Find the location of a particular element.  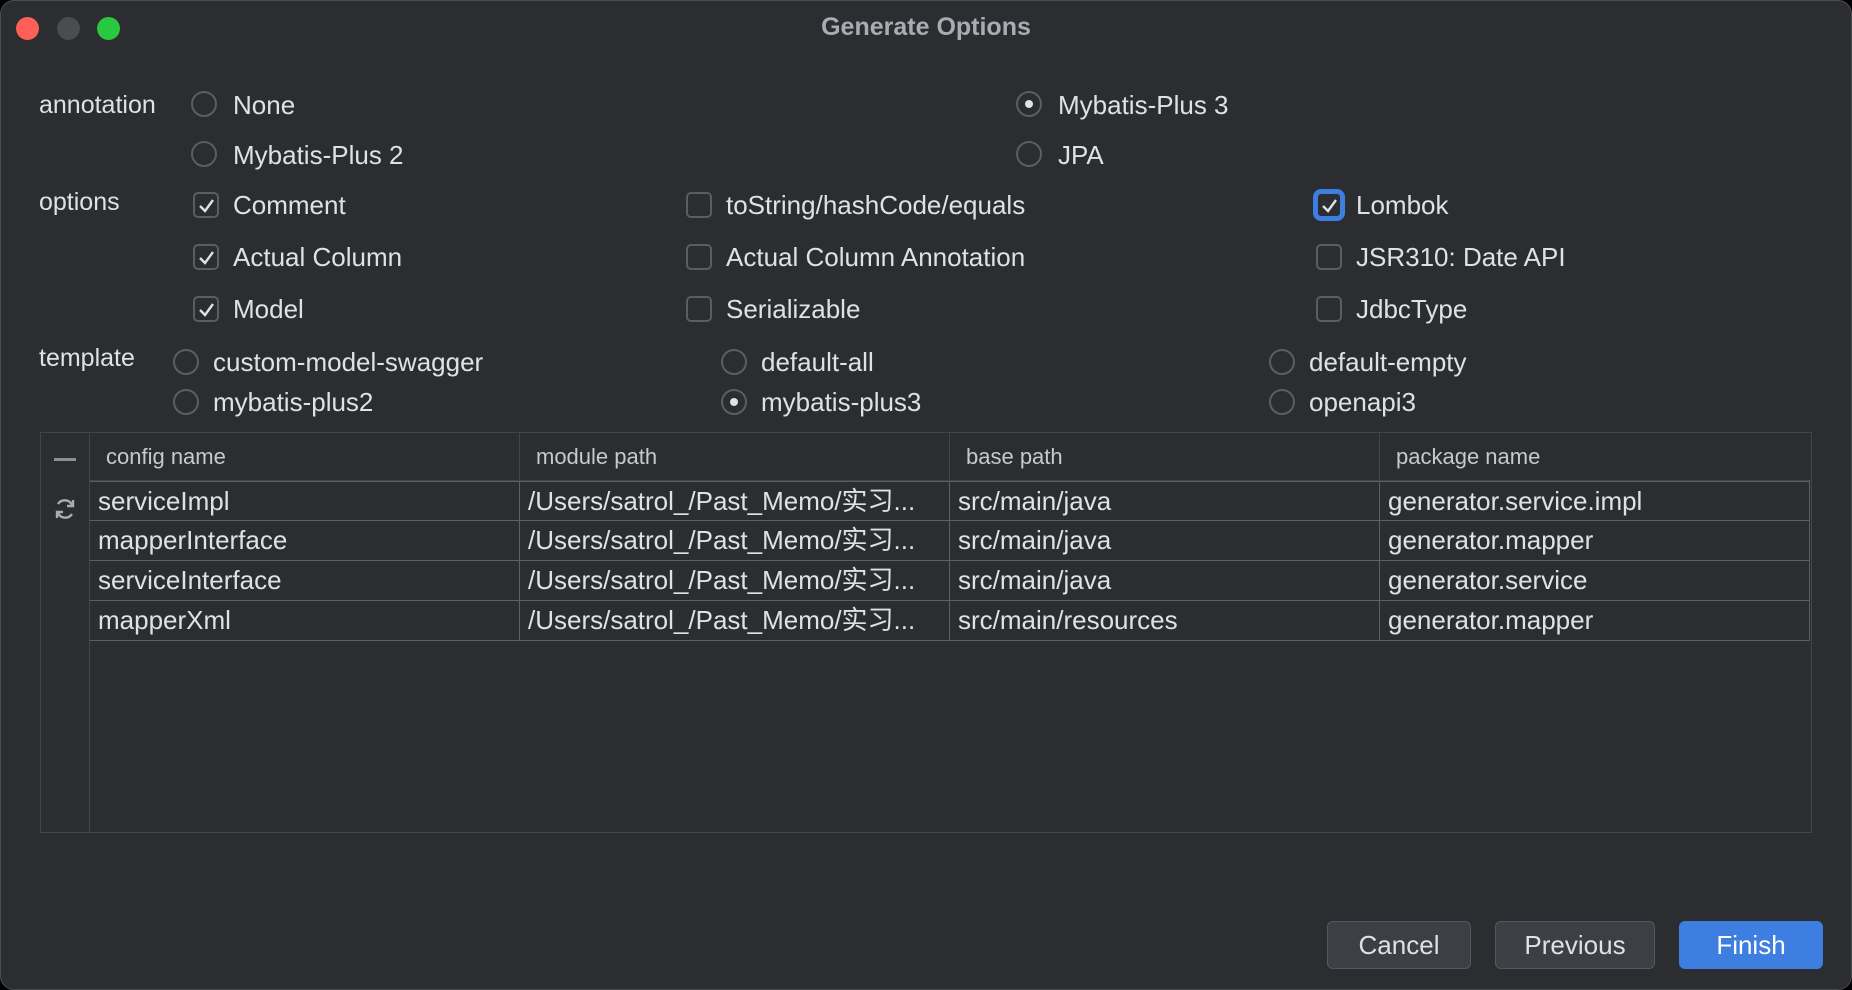

checkbox-label: Model is located at coordinates (268, 309).